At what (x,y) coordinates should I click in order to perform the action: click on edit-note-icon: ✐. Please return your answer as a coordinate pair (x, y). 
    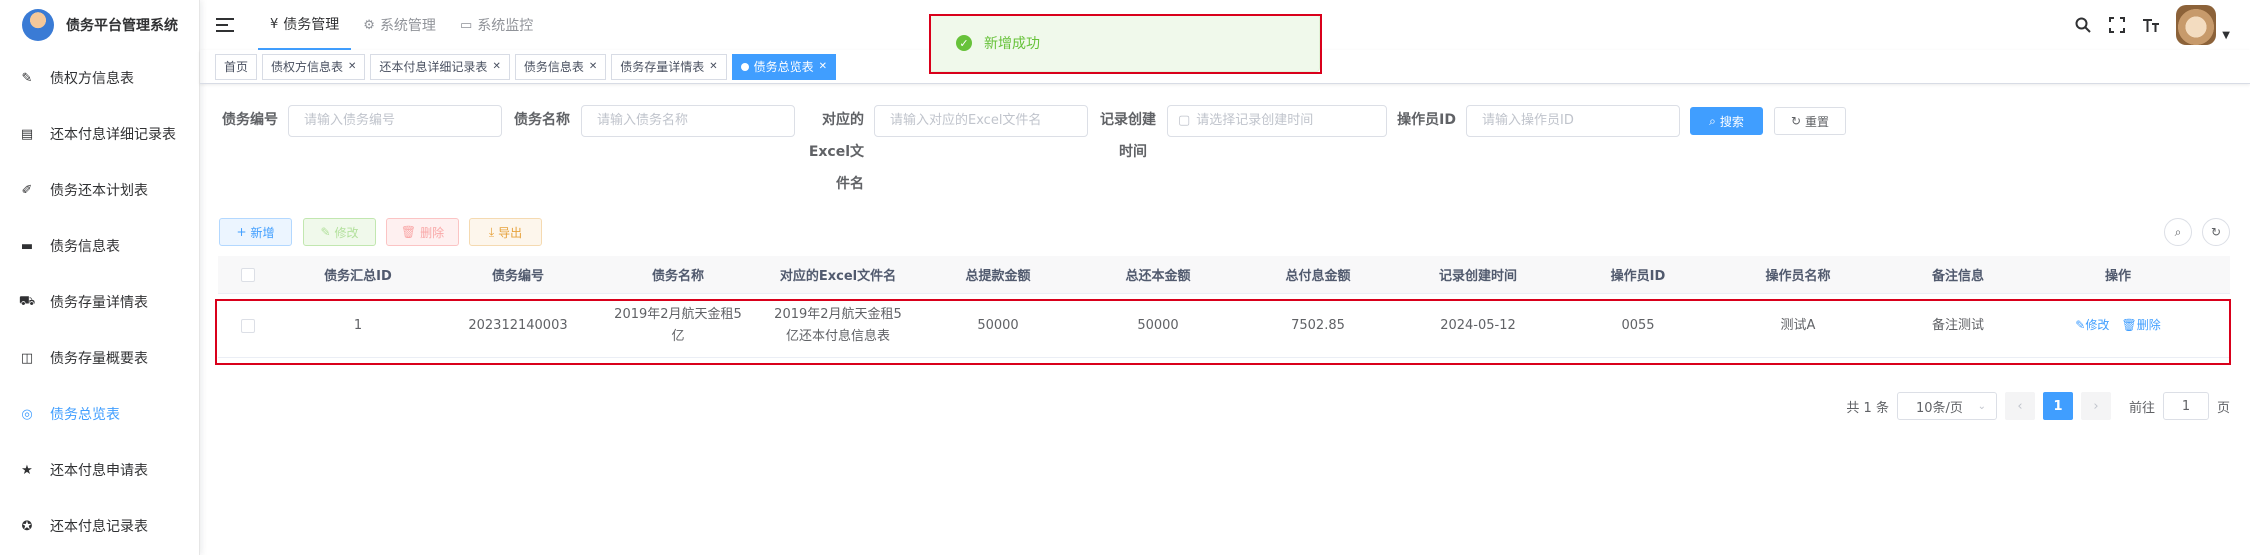
    Looking at the image, I should click on (27, 190).